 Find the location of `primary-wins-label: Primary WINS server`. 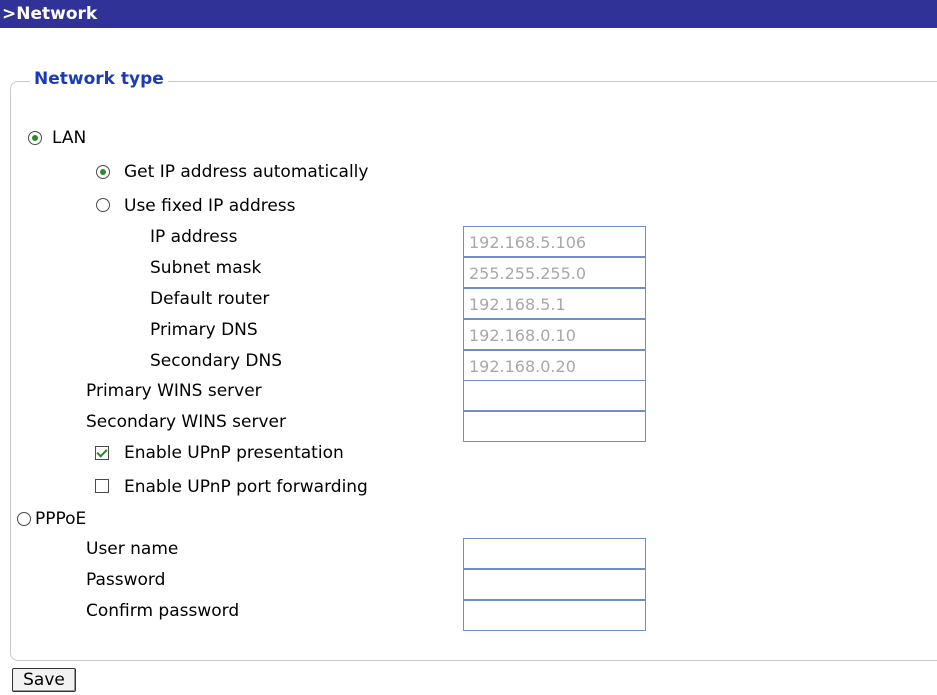

primary-wins-label: Primary WINS server is located at coordinates (174, 391).